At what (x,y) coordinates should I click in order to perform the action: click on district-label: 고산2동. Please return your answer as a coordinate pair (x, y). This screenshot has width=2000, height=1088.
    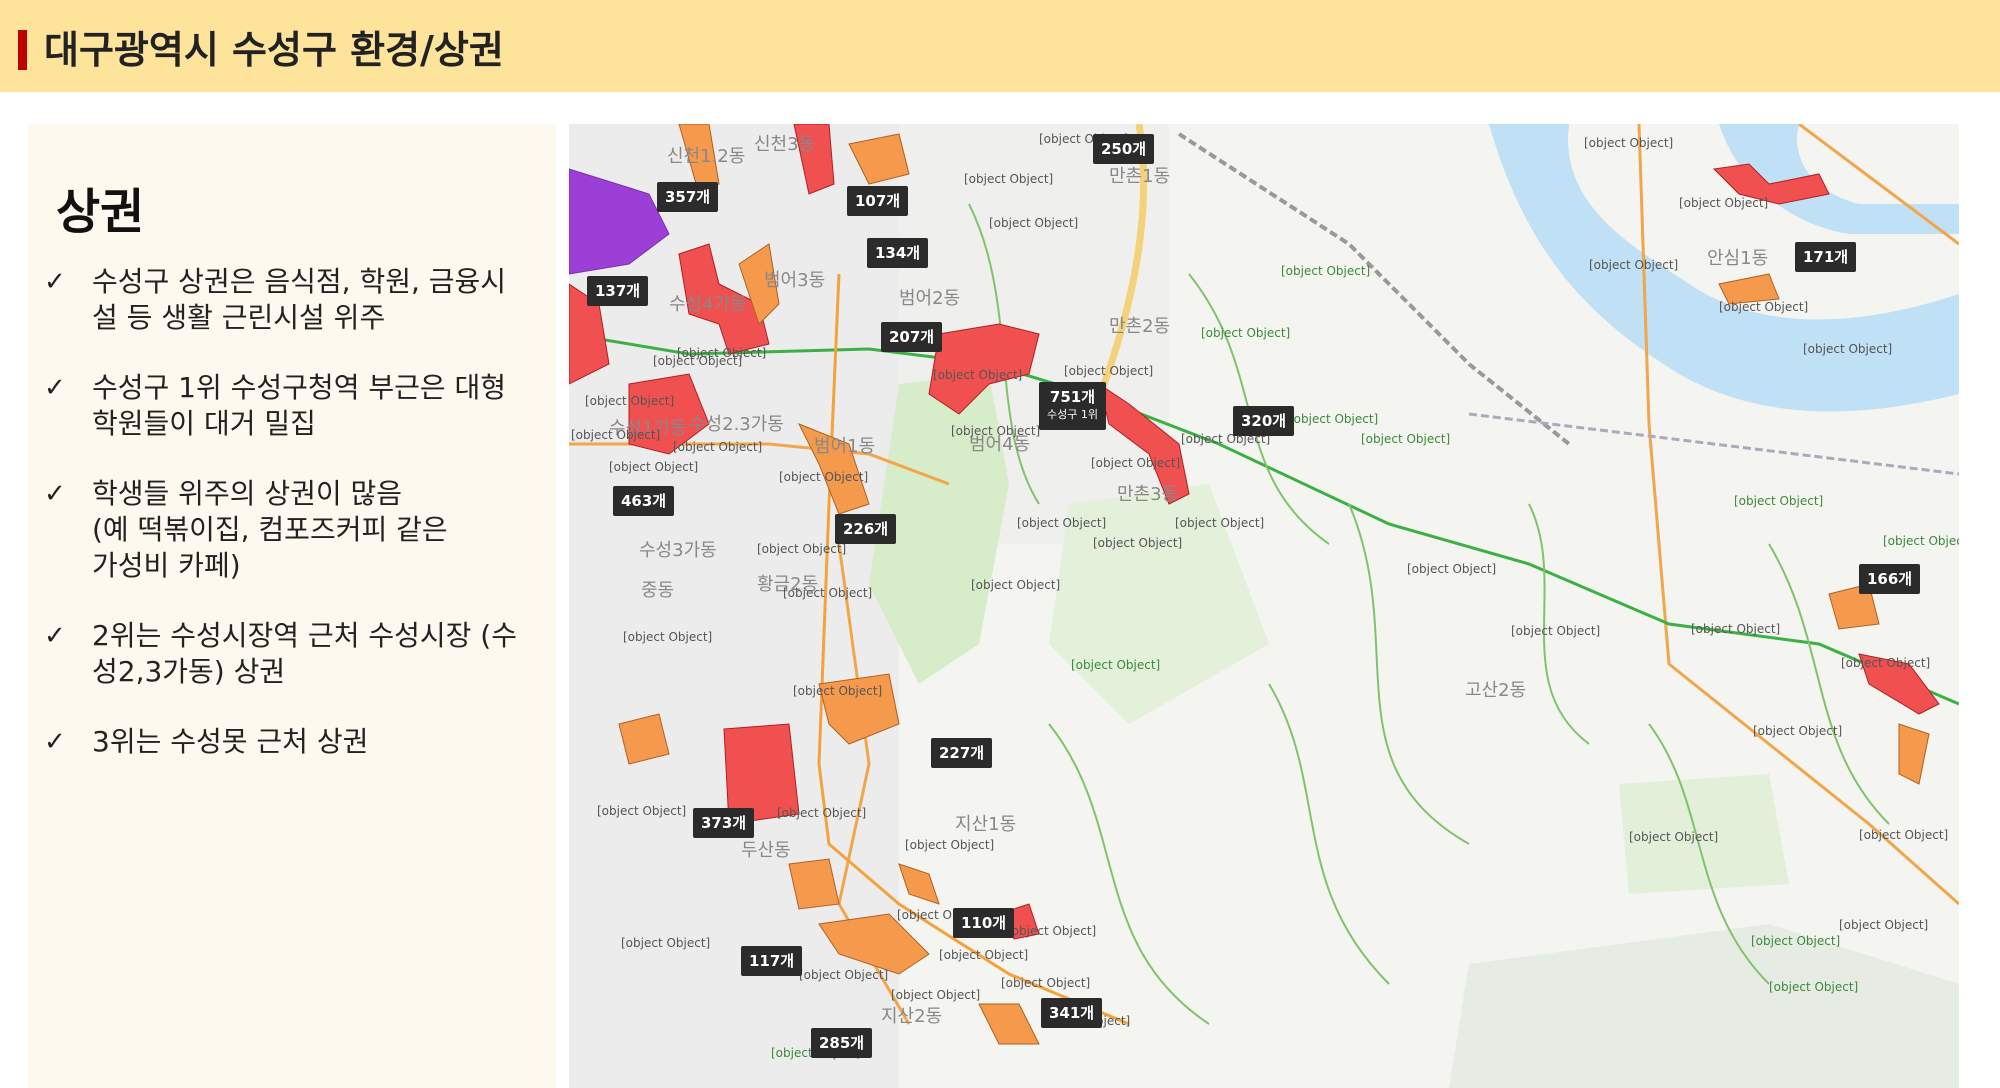
    Looking at the image, I should click on (1496, 690).